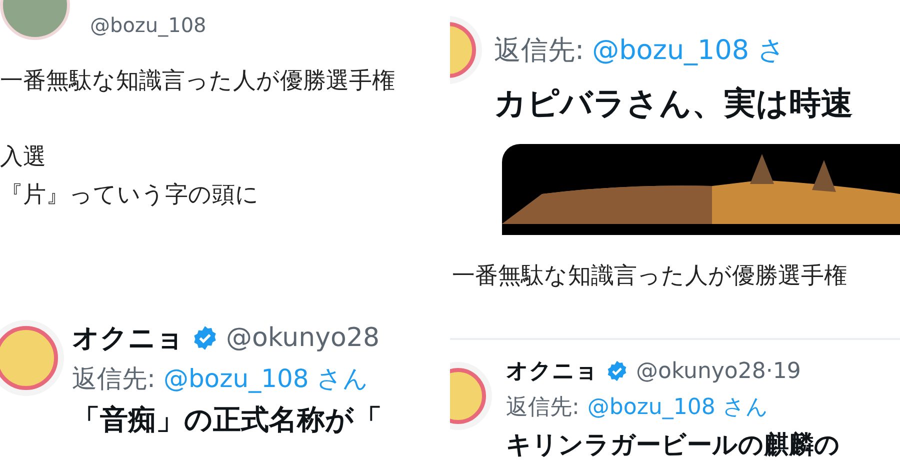 This screenshot has width=900, height=472. Describe the element at coordinates (130, 195) in the screenshot. I see `tweet-text-line: 『片』っていう字の頭に` at that location.